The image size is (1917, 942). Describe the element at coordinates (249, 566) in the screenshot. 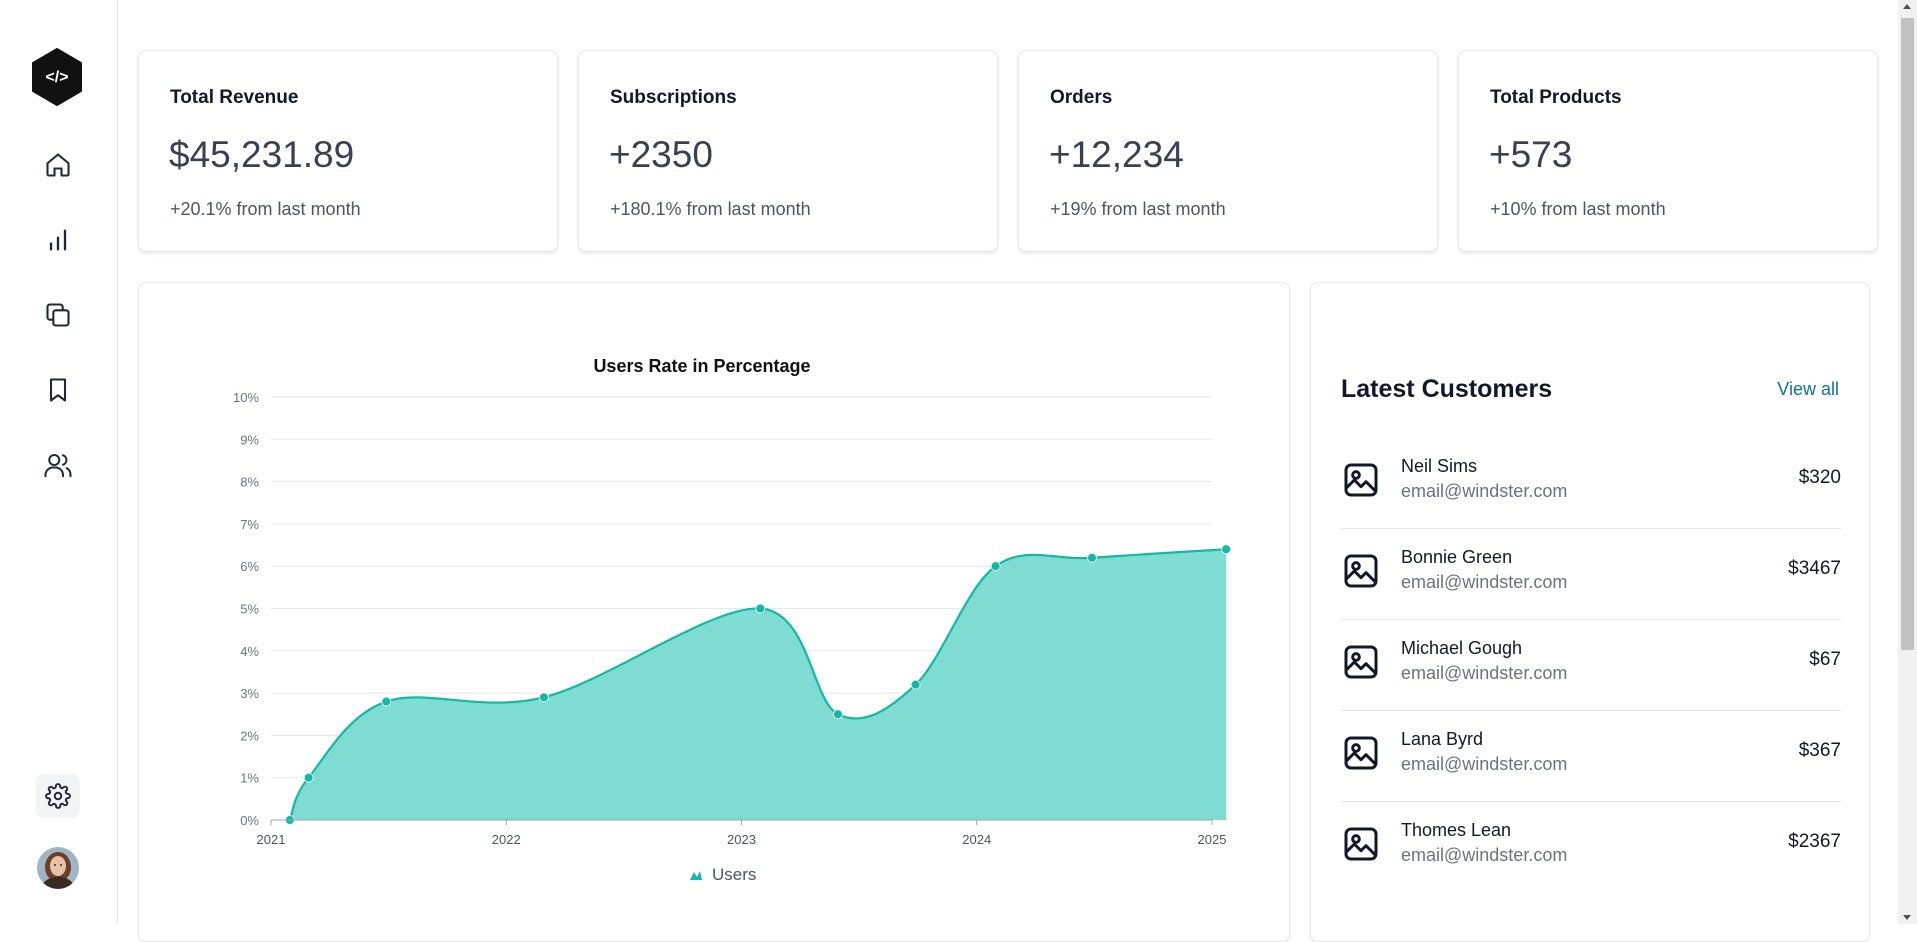

I see `y-tick-label: 6%` at that location.